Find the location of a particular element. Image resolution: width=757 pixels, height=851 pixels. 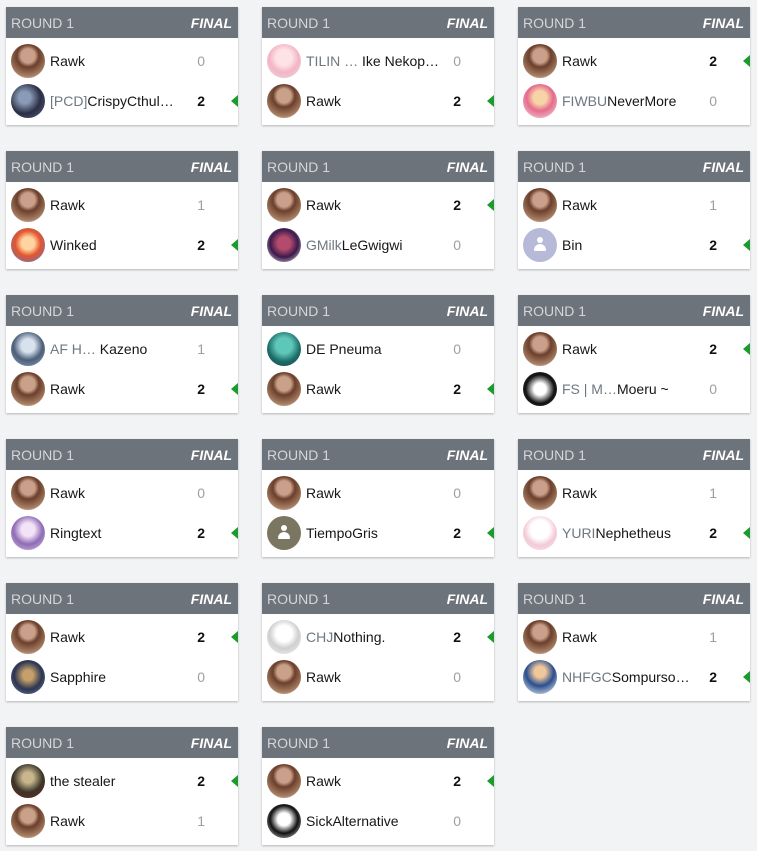

player-gamertag: Bin is located at coordinates (572, 245).